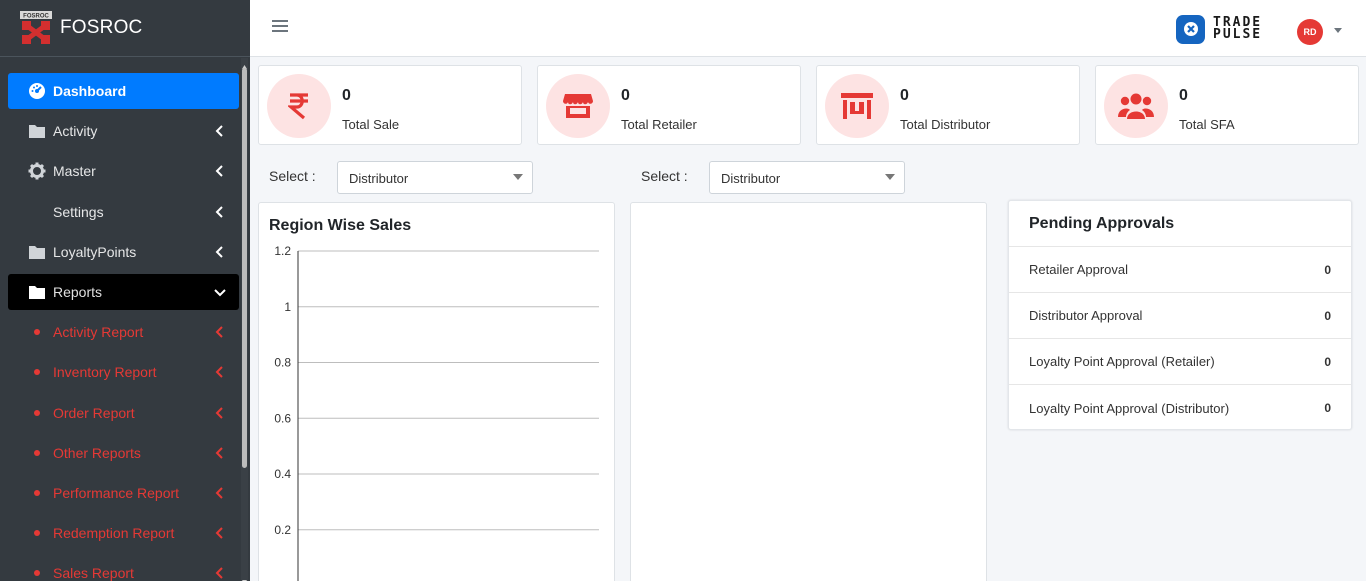 The width and height of the screenshot is (1366, 581). Describe the element at coordinates (123, 131) in the screenshot. I see `sidebar-item-activity: Activity` at that location.